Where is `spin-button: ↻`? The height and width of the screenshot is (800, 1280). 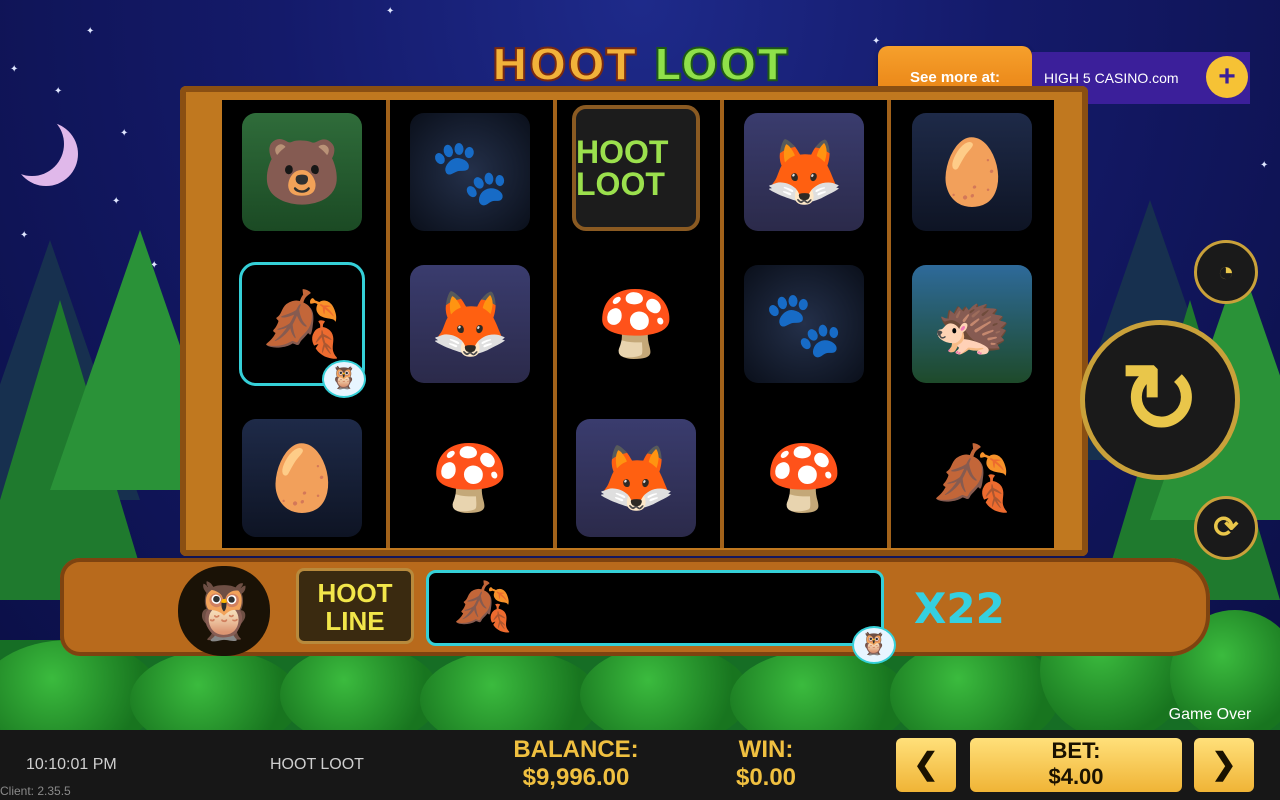
spin-button: ↻ is located at coordinates (1160, 400).